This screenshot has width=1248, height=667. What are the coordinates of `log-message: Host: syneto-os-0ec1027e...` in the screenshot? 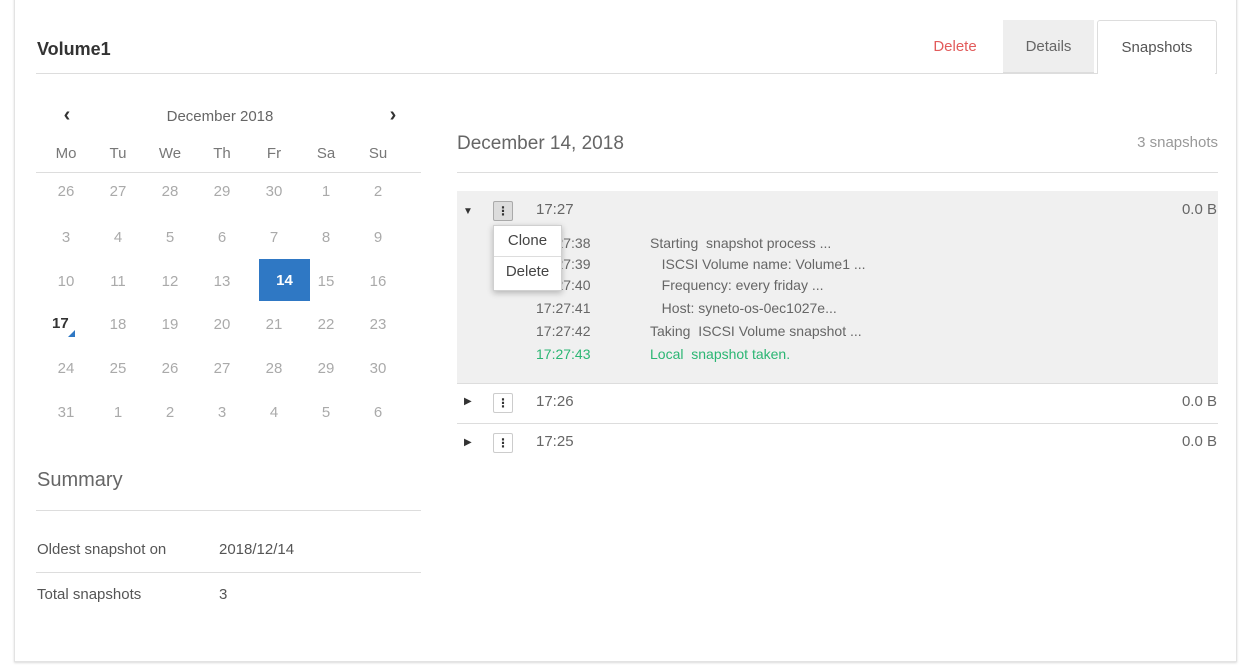 It's located at (743, 308).